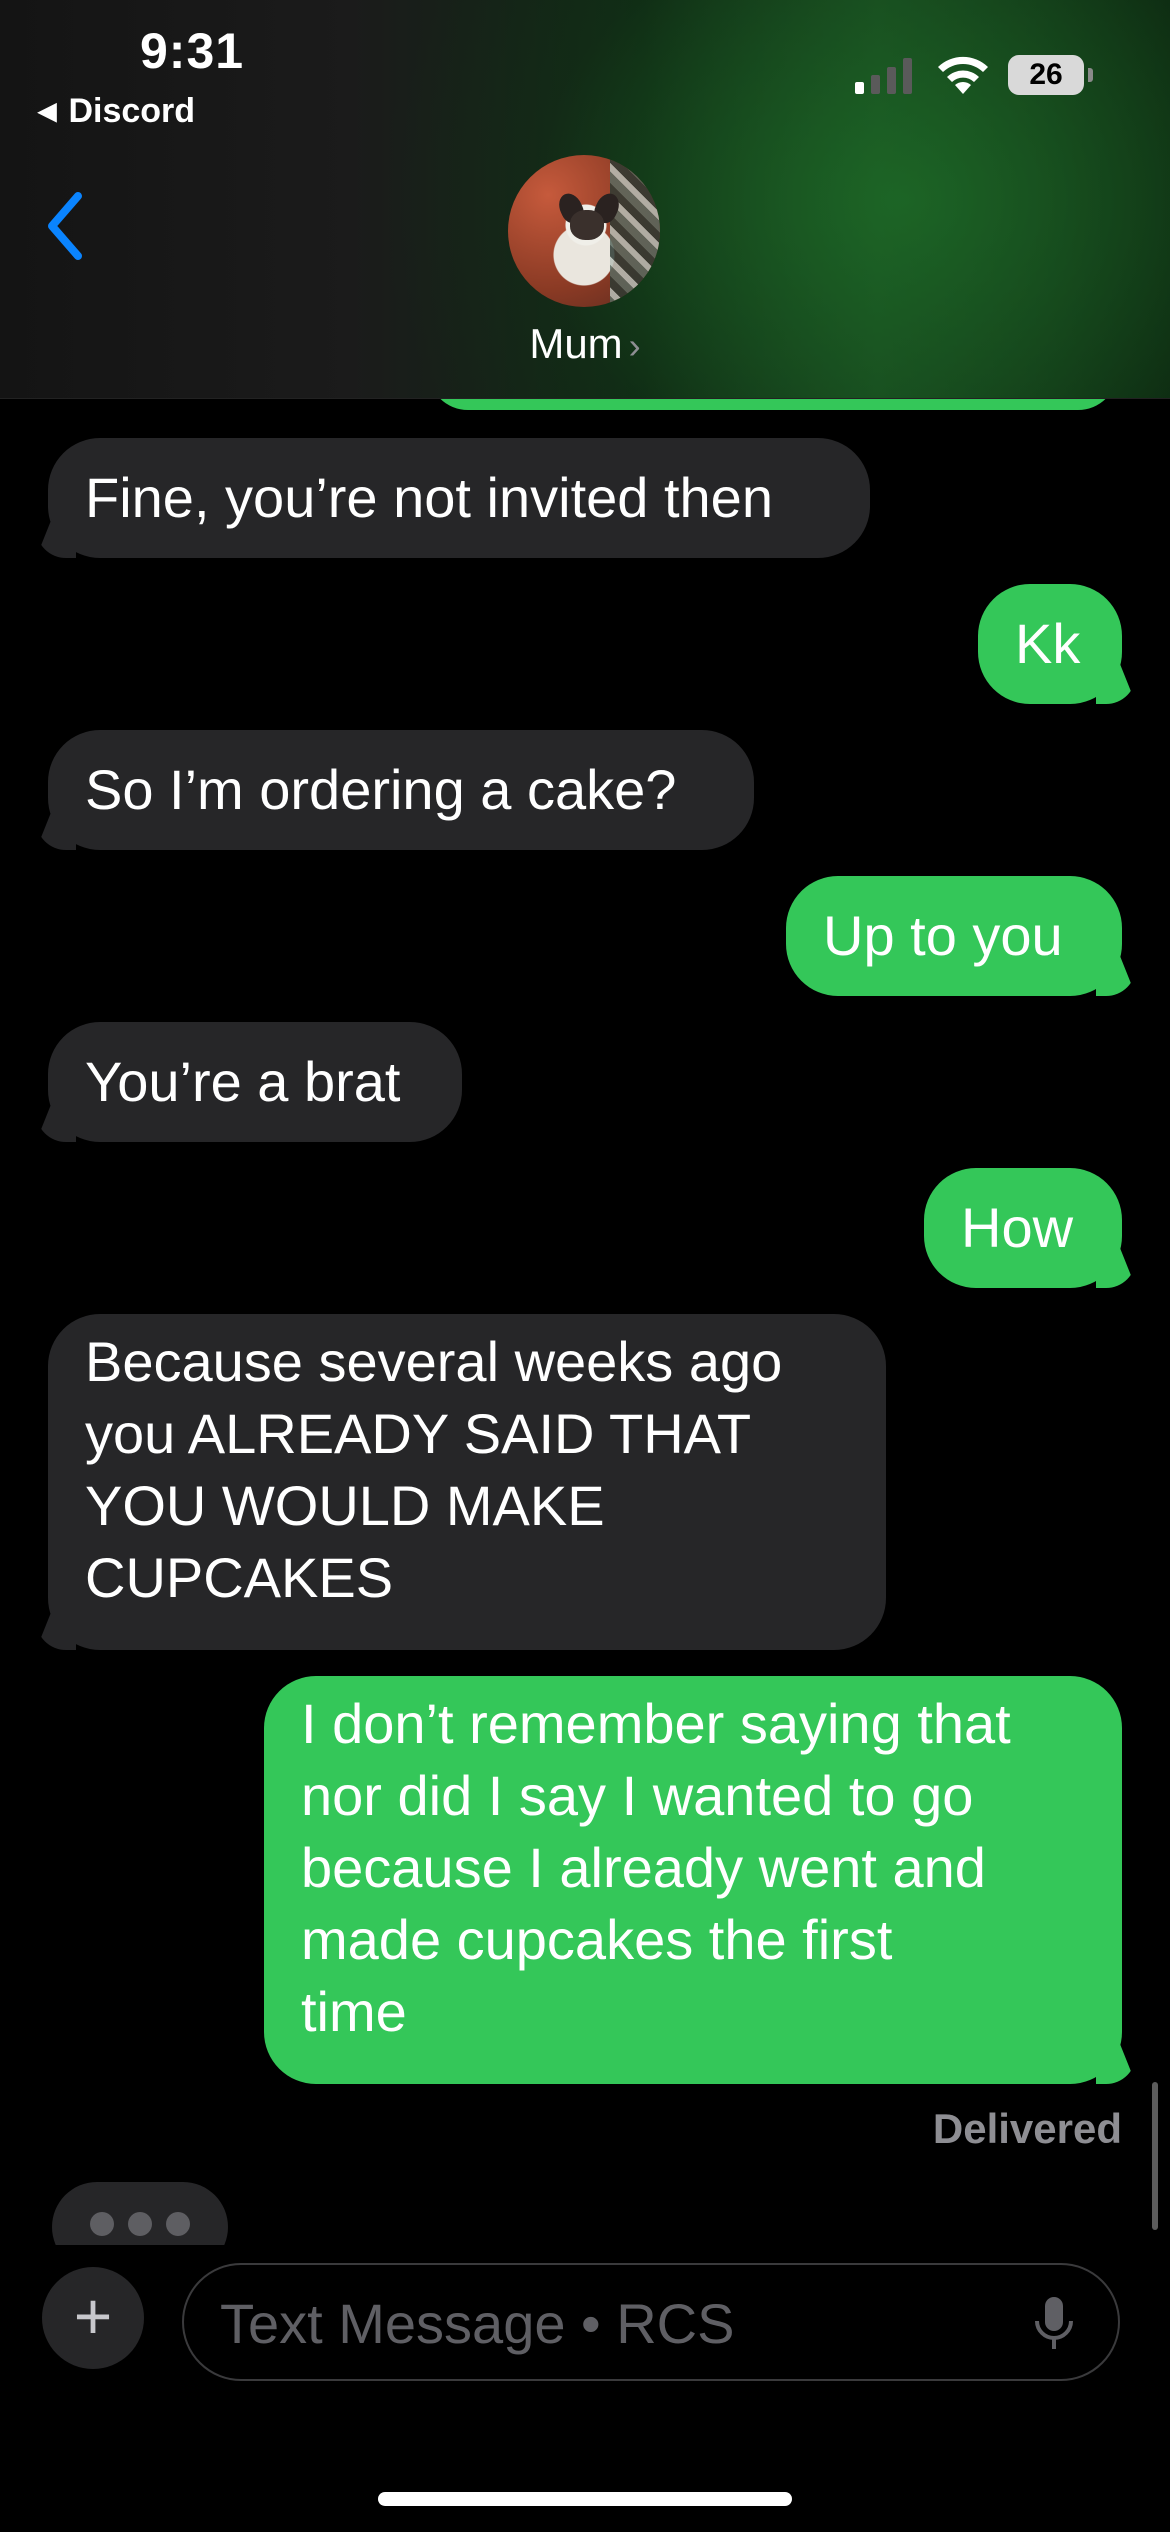 This screenshot has height=2532, width=1170. Describe the element at coordinates (1054, 2324) in the screenshot. I see `microphone-icon` at that location.